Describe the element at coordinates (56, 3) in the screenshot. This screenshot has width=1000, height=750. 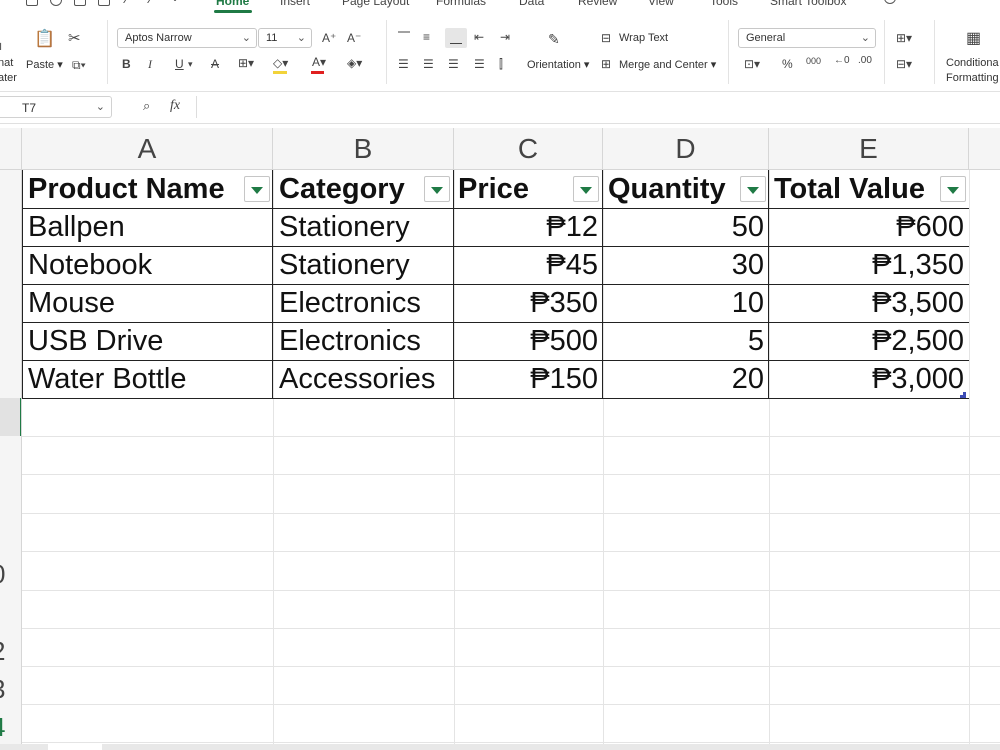
I see `undo-icon` at that location.